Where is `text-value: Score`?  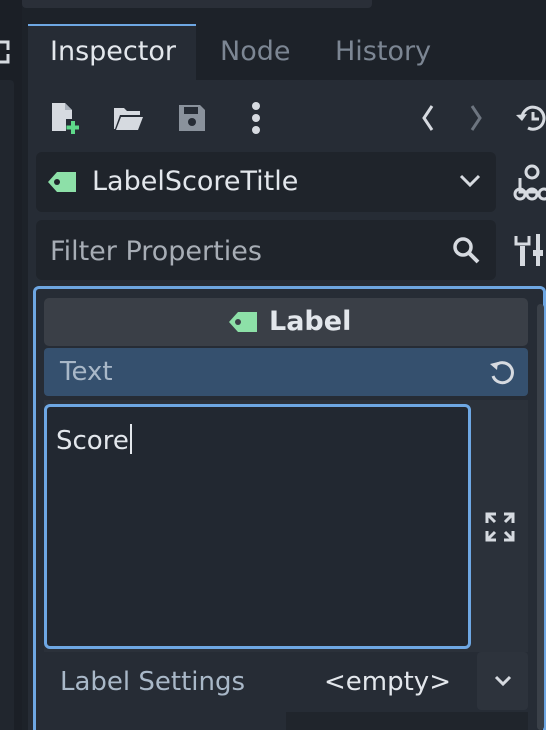 text-value: Score is located at coordinates (94, 440).